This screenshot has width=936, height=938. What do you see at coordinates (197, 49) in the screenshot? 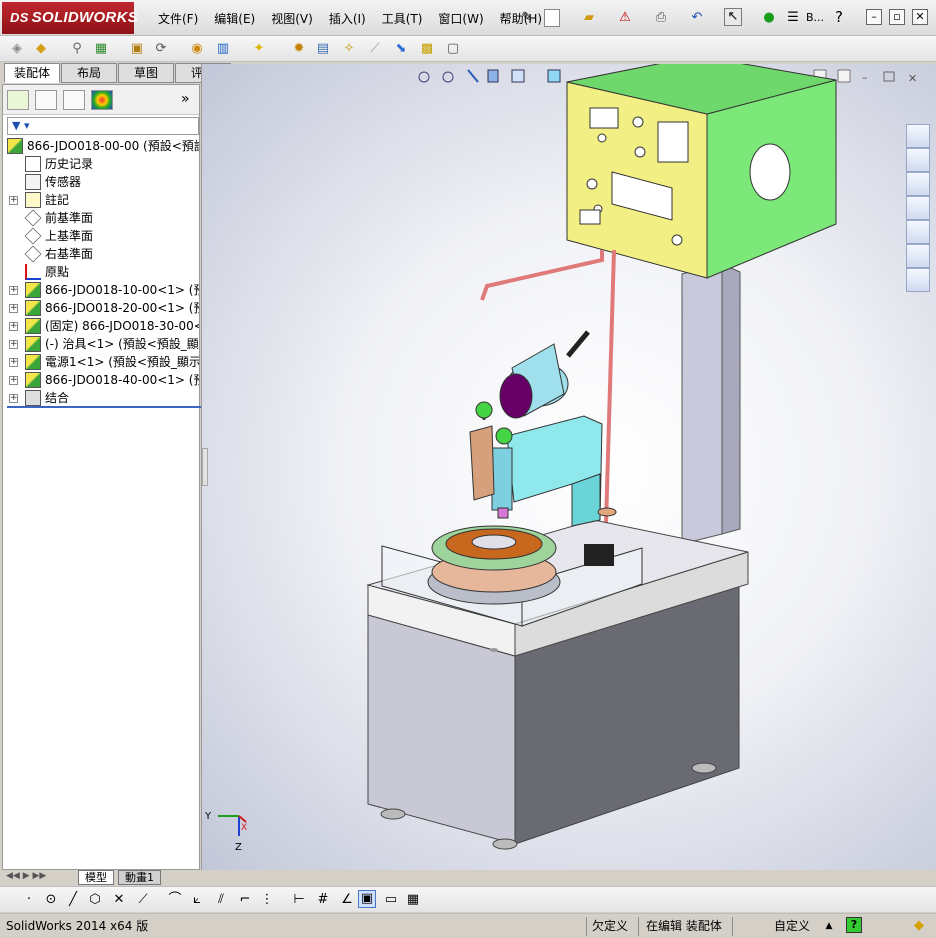
I see `show-hidden-icon: ◉` at bounding box center [197, 49].